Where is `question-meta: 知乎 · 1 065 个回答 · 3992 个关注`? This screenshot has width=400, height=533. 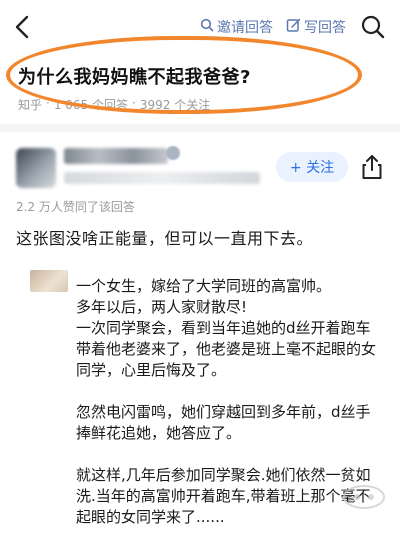 question-meta: 知乎 · 1 065 个回答 · 3992 个关注 is located at coordinates (114, 104).